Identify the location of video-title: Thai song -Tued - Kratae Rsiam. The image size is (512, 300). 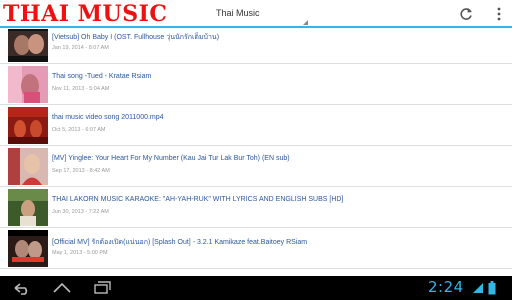
(102, 76).